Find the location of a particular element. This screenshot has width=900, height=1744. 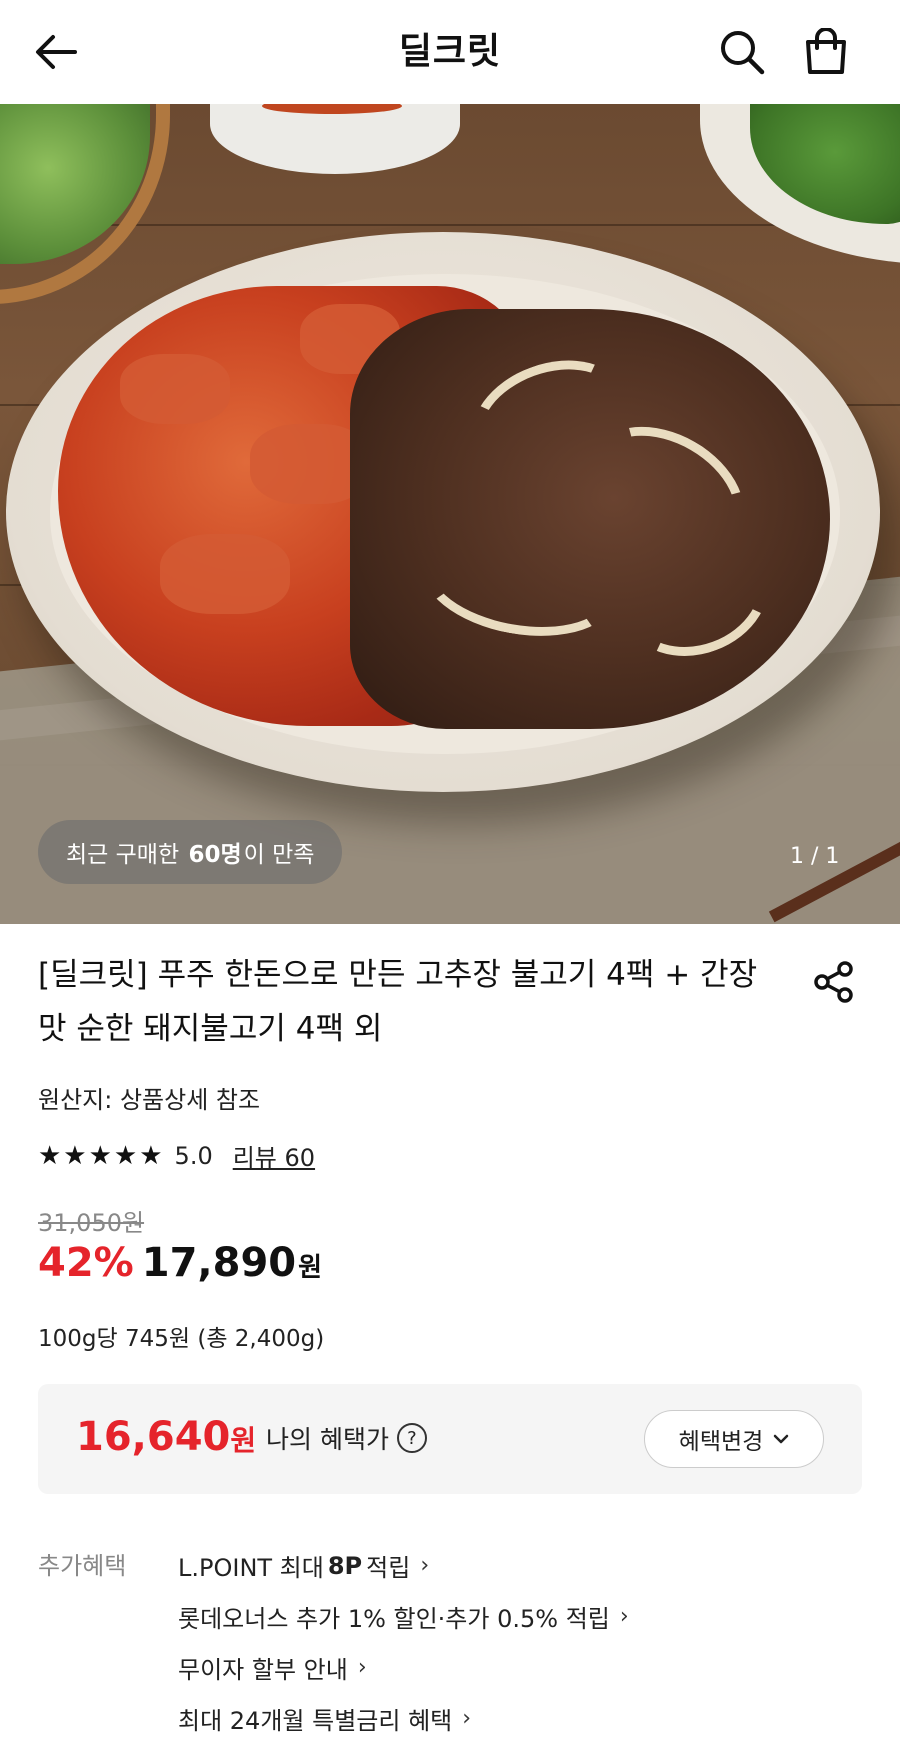

rating-row: ★★★★★ 5.0 리뷰 60 is located at coordinates (176, 1155).